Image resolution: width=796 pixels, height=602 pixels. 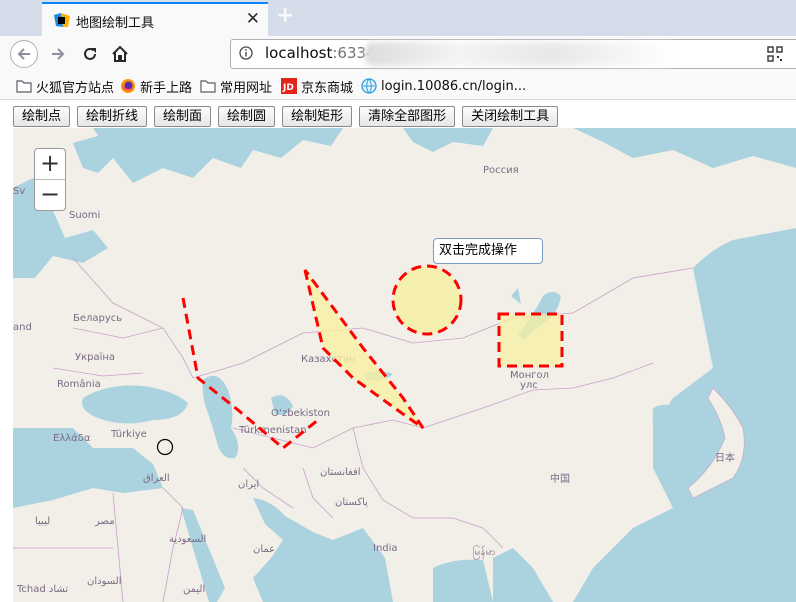 I want to click on svg-text: JD, so click(x=288, y=88).